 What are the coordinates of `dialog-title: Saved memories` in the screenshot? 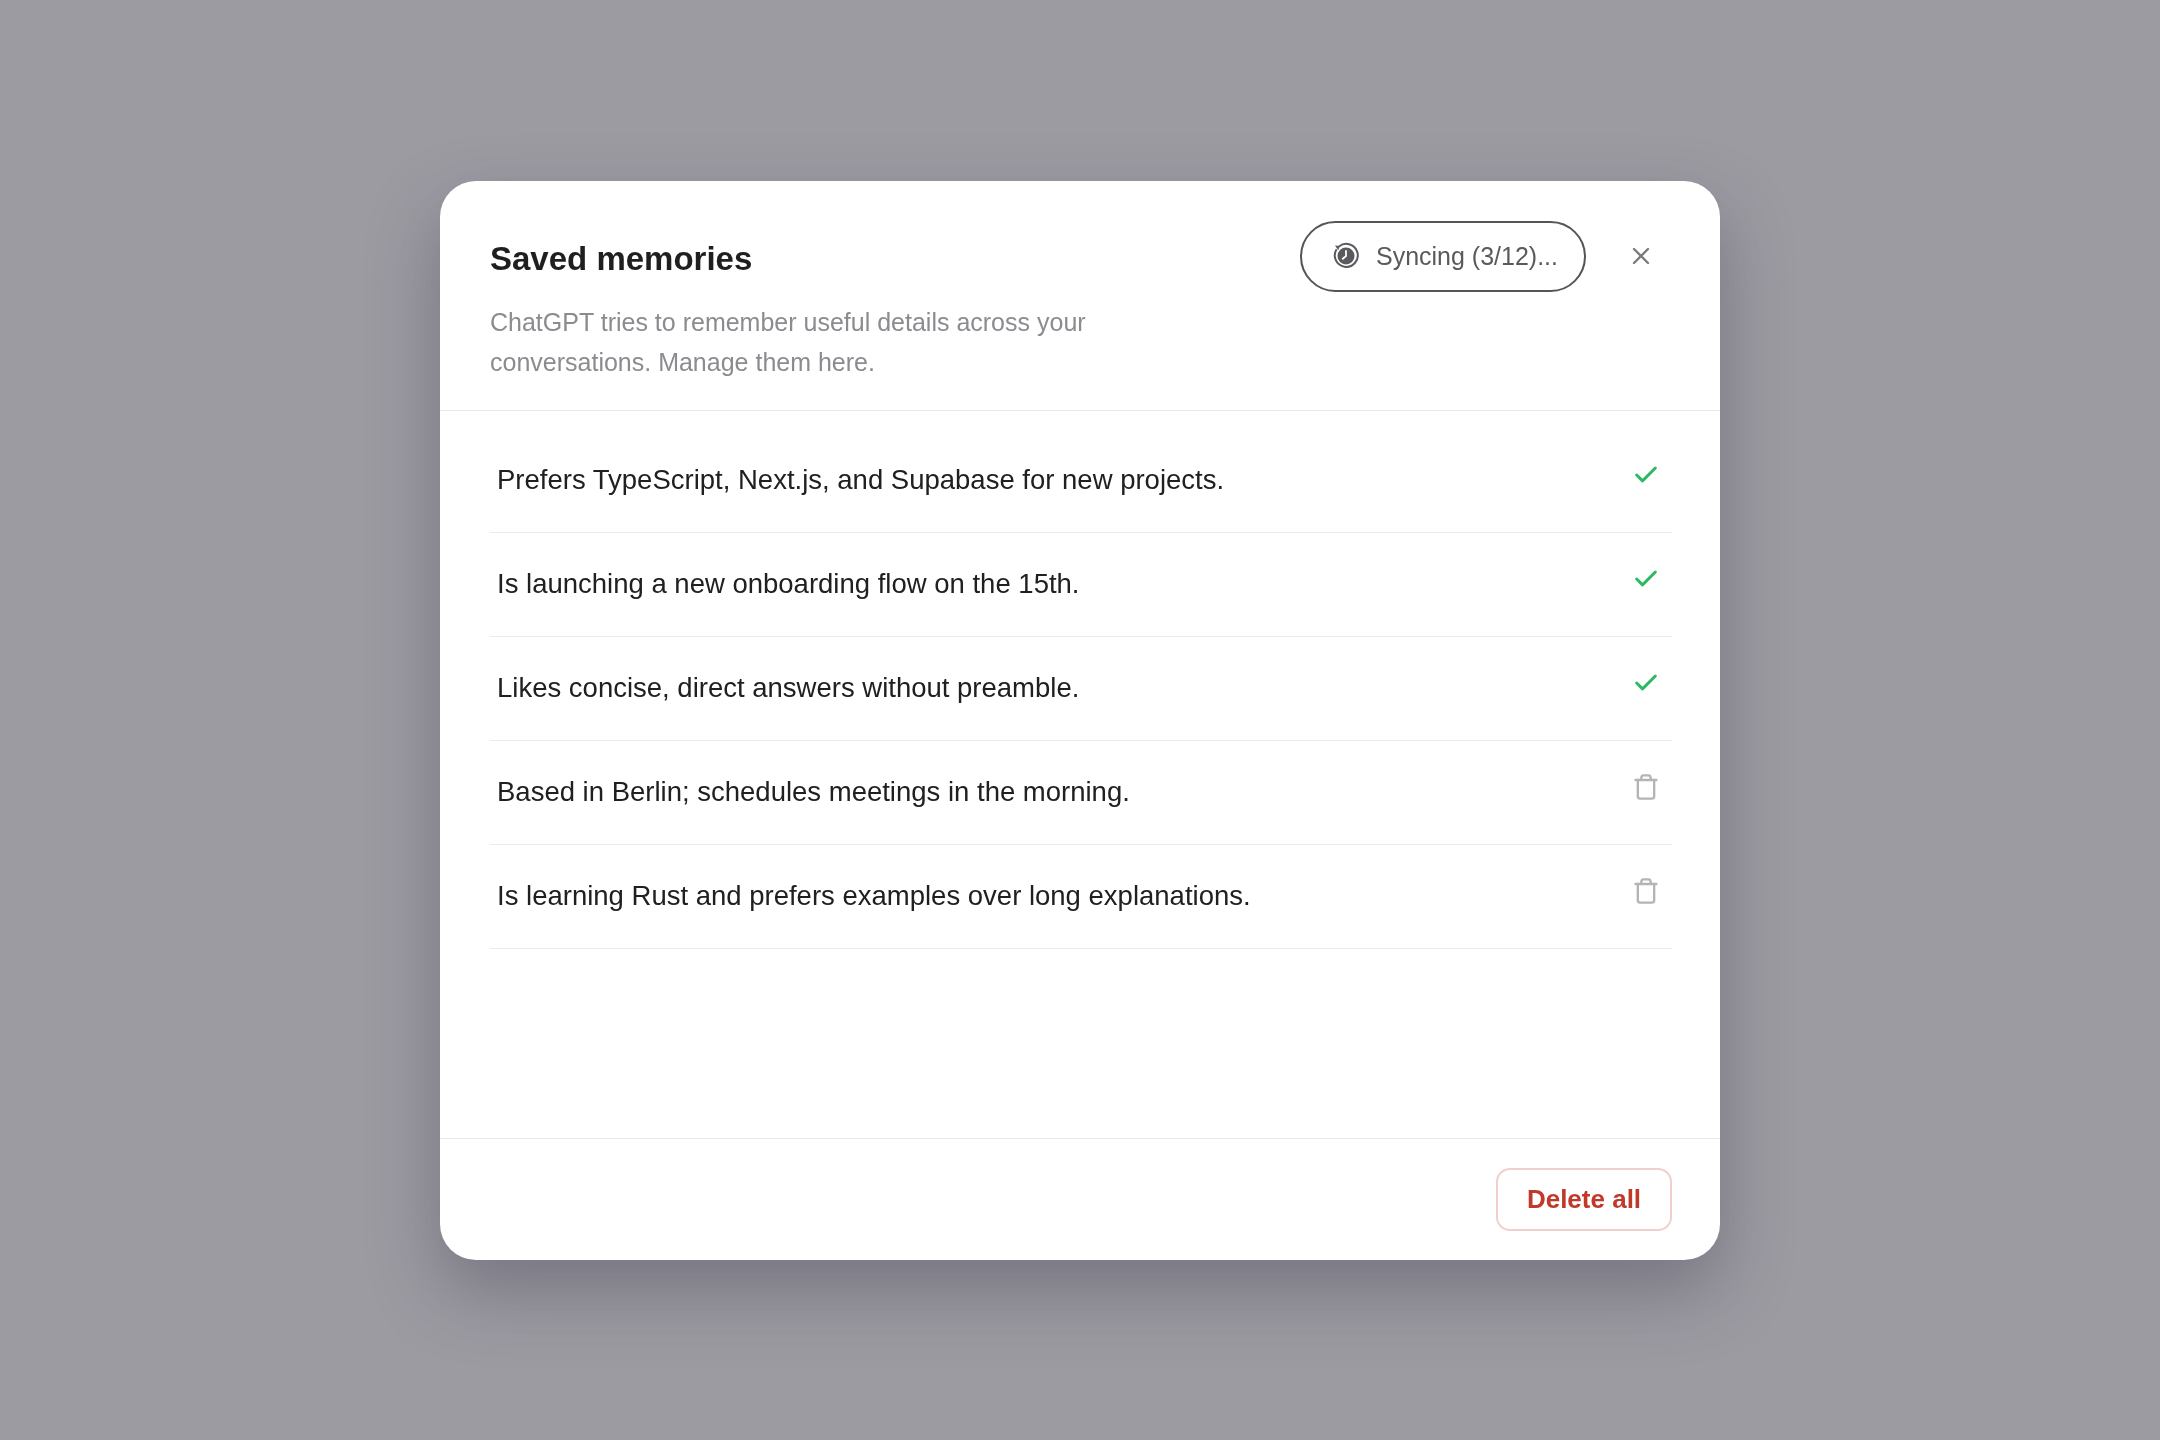 It's located at (622, 258).